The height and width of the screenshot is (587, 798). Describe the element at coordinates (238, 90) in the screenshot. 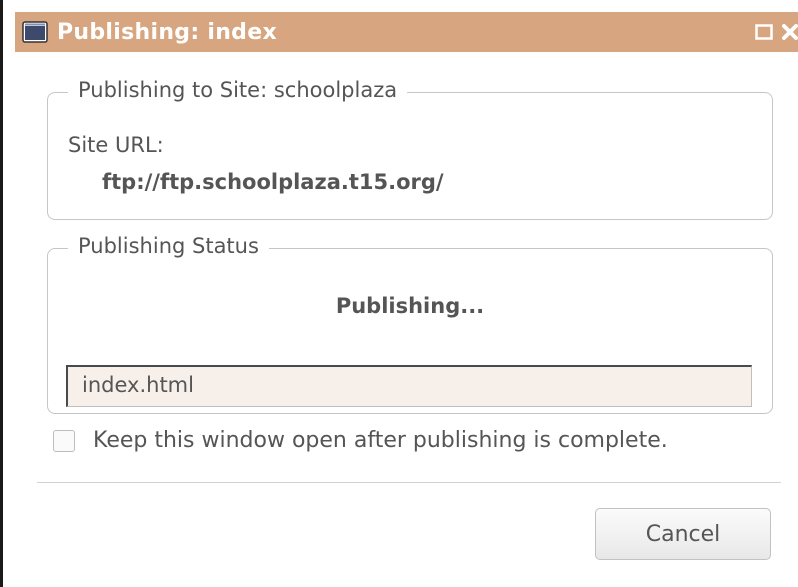

I see `site-group-legend: Publishing to Site: schoolplaza` at that location.